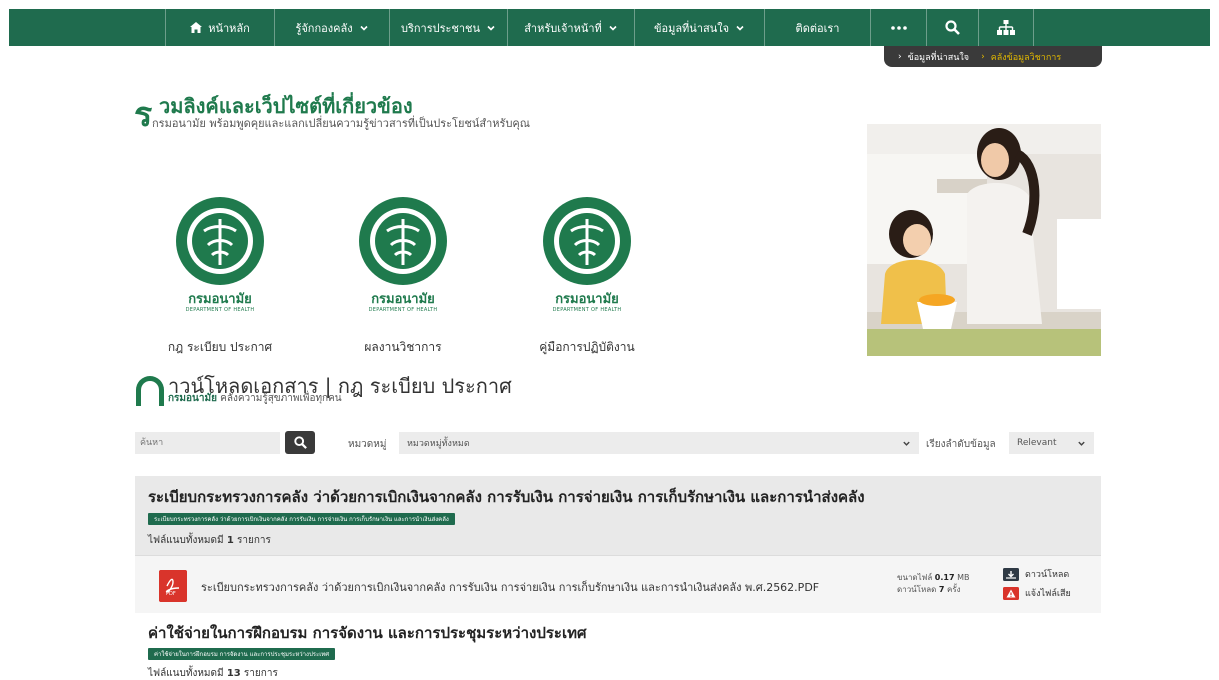 The image size is (1219, 680). I want to click on nav-item-about: รู้จักกองคลัง, so click(331, 27).